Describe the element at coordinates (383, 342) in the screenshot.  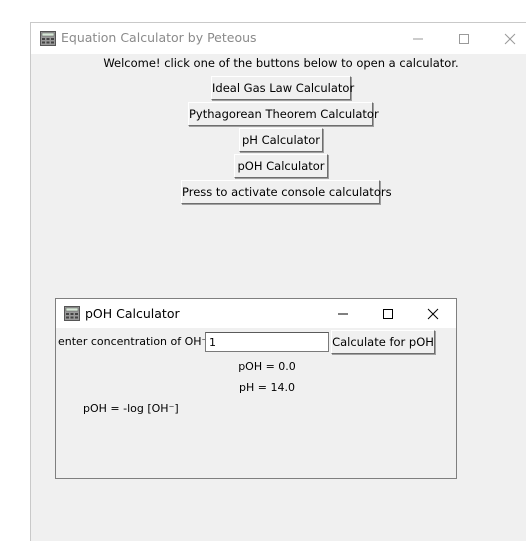
I see `calculate-poh-button: Calculate for pOH` at that location.